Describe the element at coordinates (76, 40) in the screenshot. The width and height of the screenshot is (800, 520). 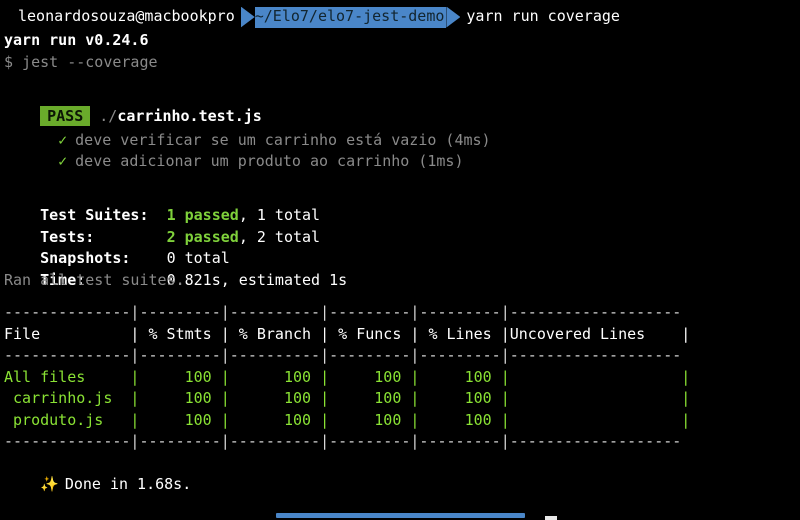
I see `yarn-version-line: yarn run v0.24.6` at that location.